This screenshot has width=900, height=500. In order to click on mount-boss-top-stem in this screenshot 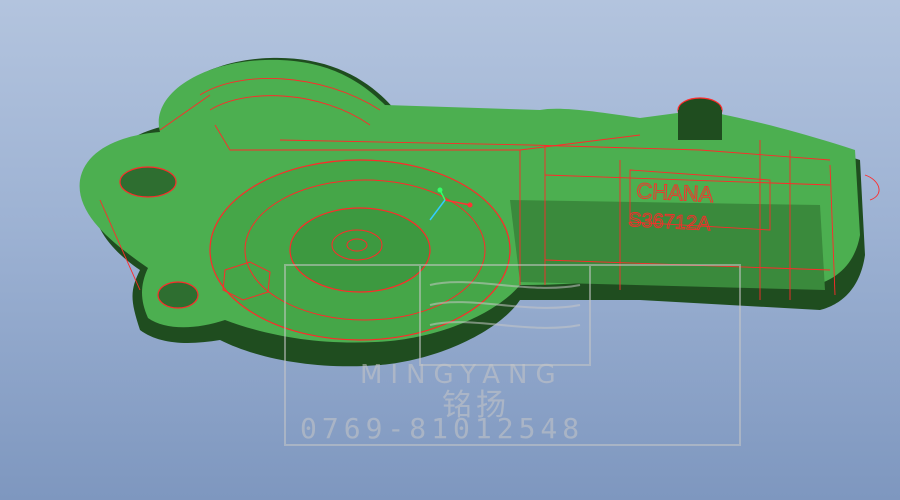, I will do `click(700, 125)`.